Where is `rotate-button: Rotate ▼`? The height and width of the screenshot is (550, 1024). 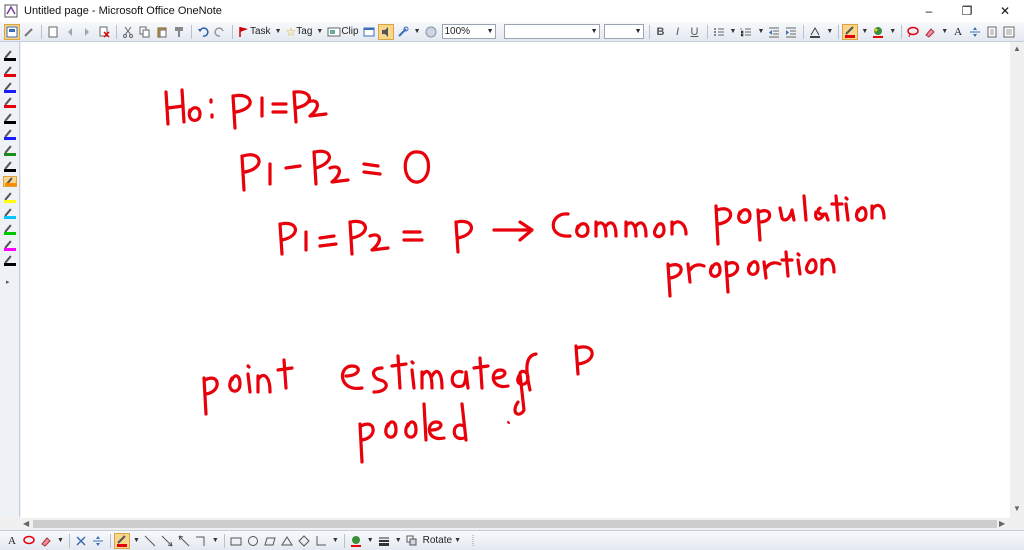 rotate-button: Rotate ▼ is located at coordinates (443, 540).